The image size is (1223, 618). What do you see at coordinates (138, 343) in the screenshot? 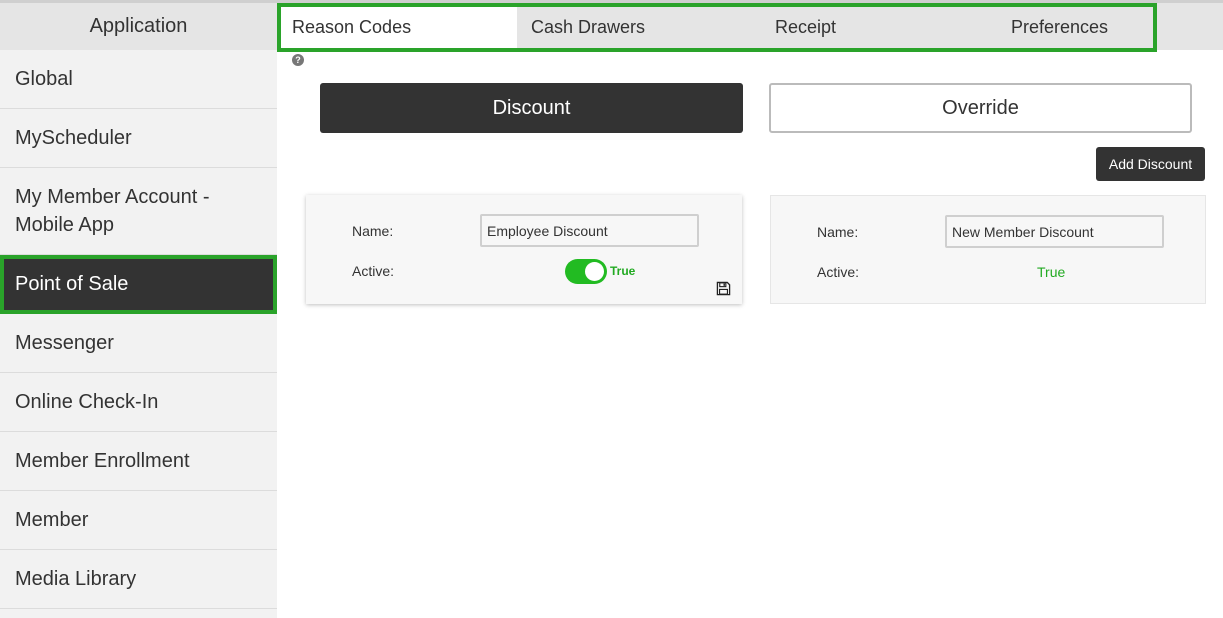
I see `sidebar-item-messenger: Messenger` at bounding box center [138, 343].